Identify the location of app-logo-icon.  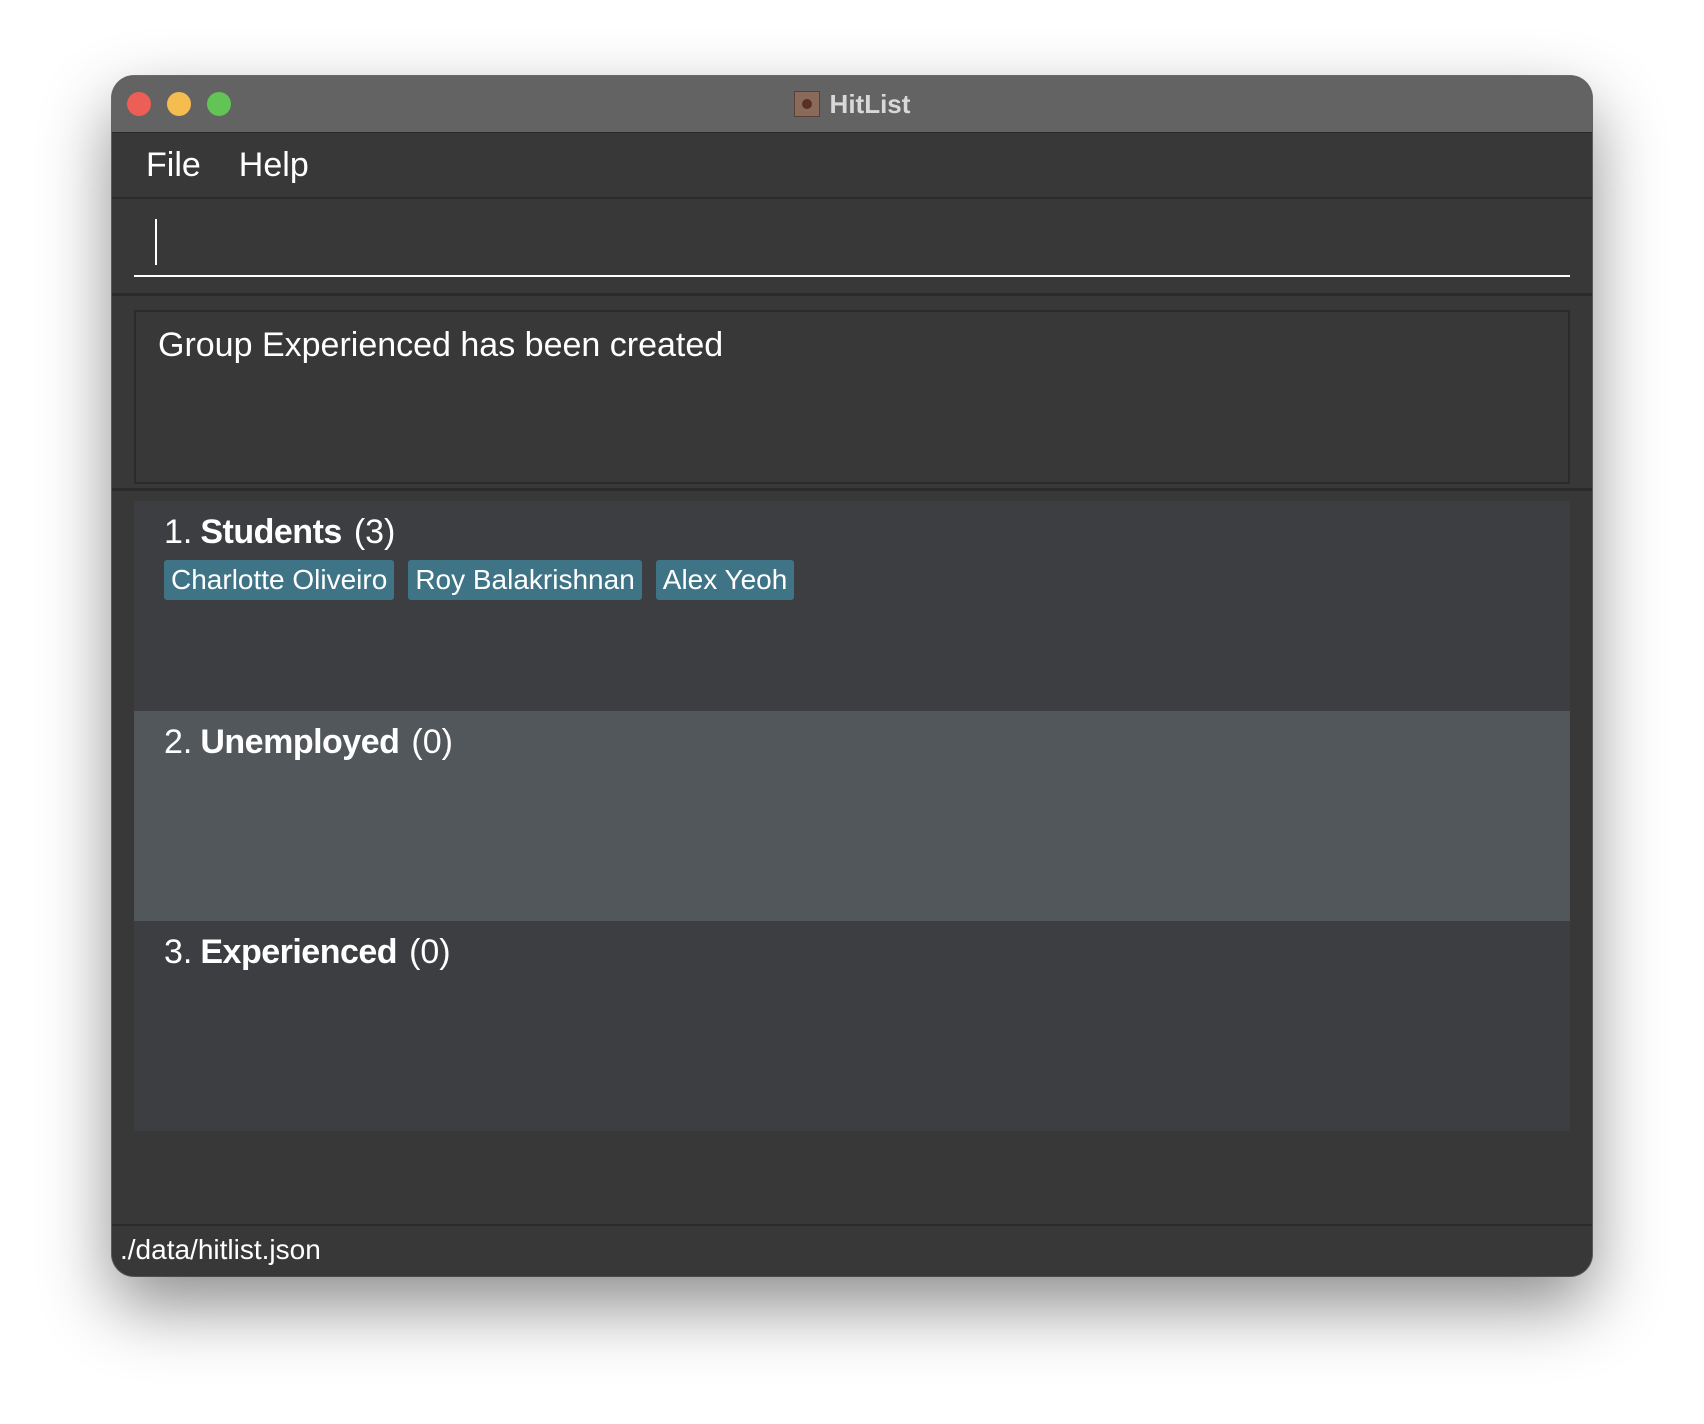
(806, 104).